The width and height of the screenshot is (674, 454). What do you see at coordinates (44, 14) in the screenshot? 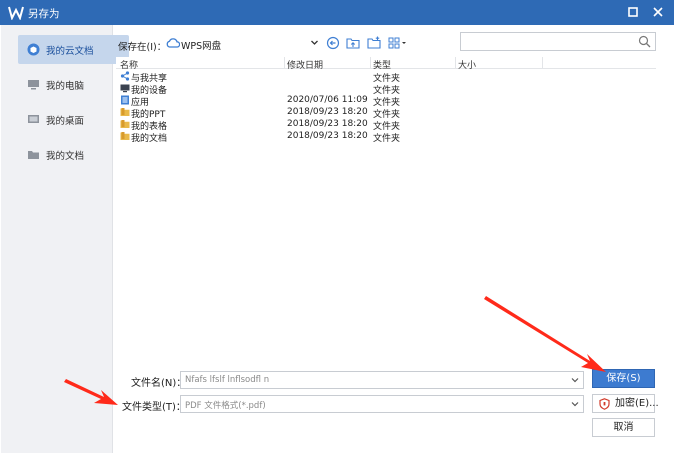
I see `window-title: 另存为` at bounding box center [44, 14].